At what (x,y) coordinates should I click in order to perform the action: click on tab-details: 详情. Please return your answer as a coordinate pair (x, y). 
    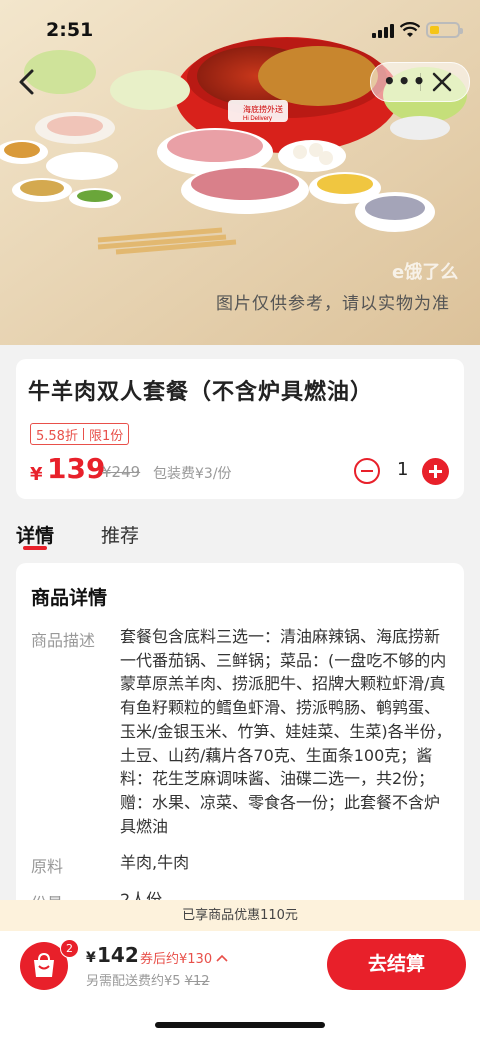
    Looking at the image, I should click on (35, 534).